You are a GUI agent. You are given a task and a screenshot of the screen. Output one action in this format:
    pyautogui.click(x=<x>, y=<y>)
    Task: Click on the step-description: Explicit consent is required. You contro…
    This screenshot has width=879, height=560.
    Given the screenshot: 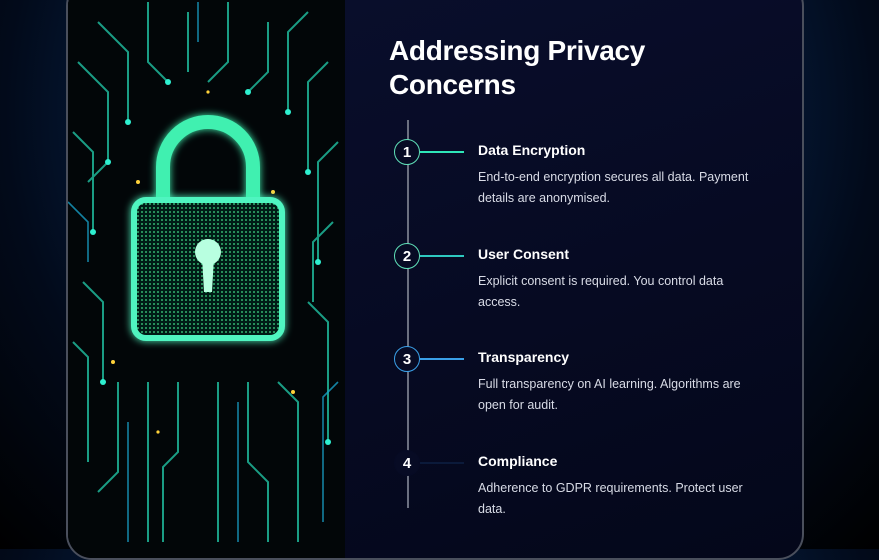 What is the action you would take?
    pyautogui.click(x=601, y=291)
    